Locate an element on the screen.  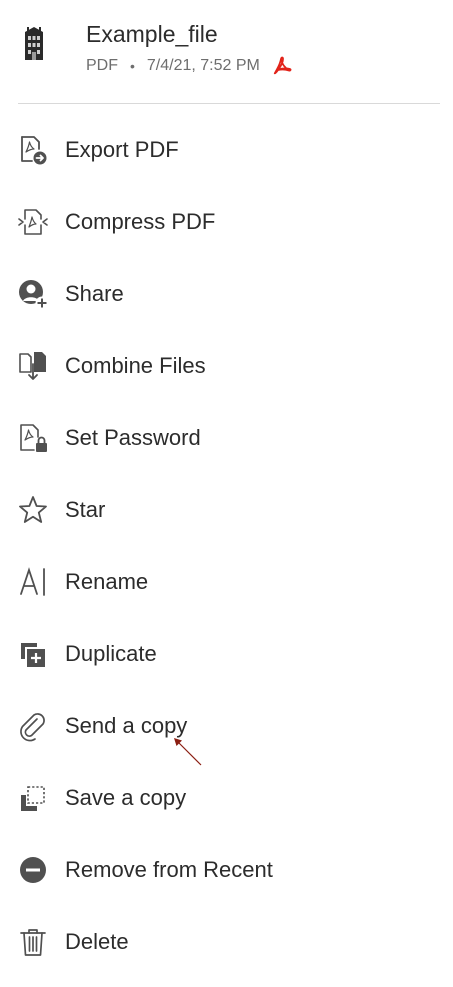
duplicate-icon is located at coordinates (33, 654).